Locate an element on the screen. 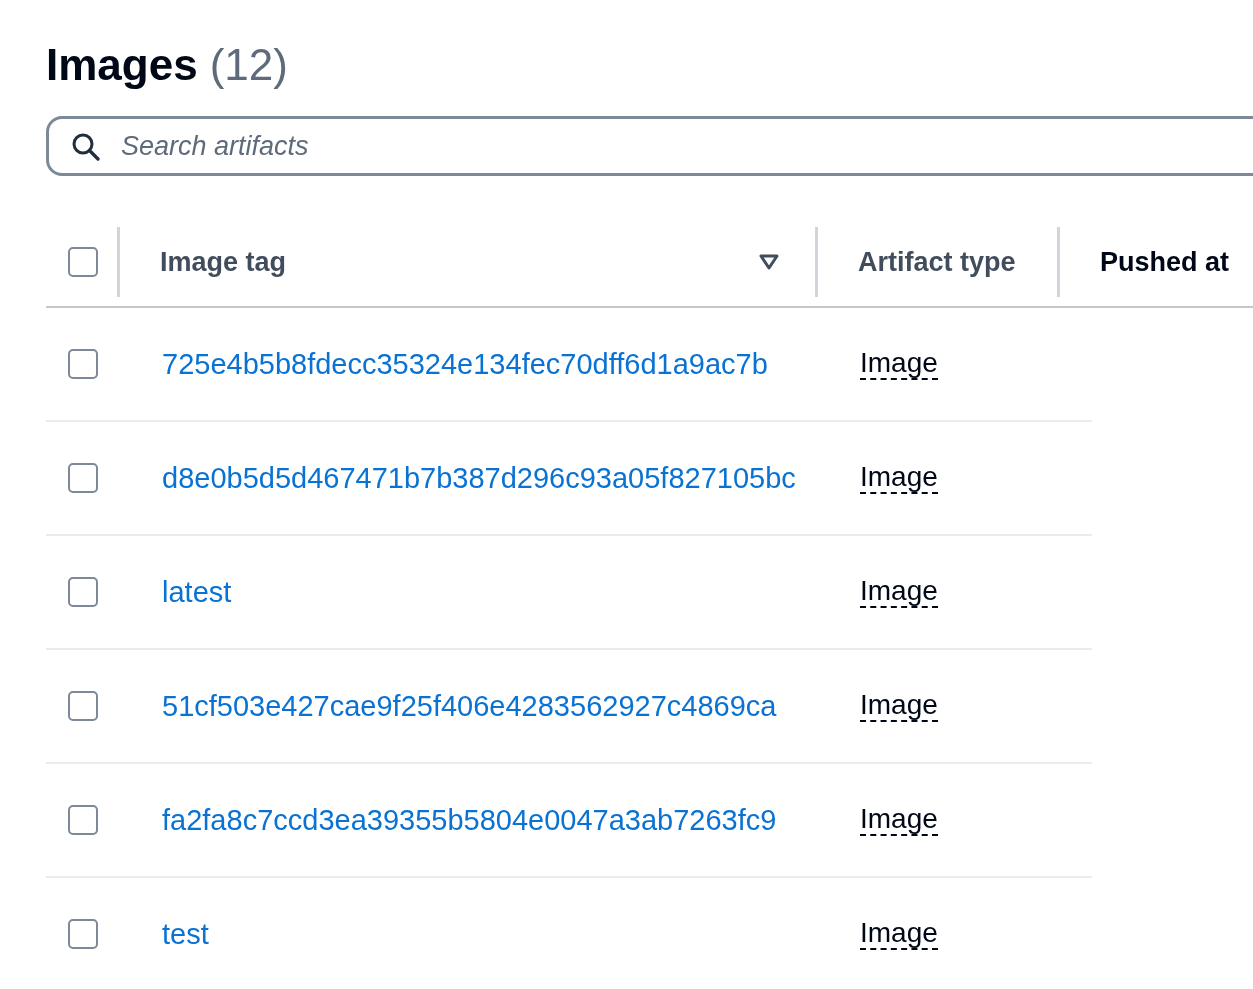 The width and height of the screenshot is (1253, 989). column-header: Artifact type is located at coordinates (937, 262).